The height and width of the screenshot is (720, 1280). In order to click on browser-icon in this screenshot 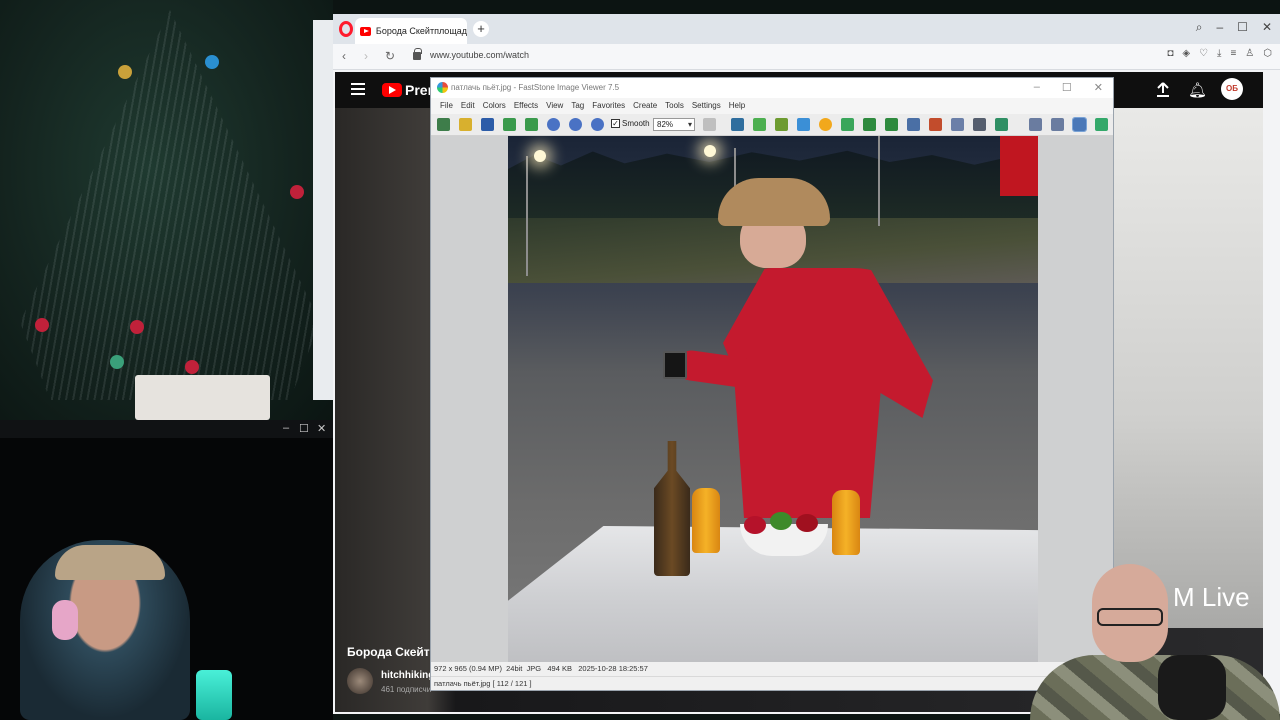, I will do `click(443, 124)`.